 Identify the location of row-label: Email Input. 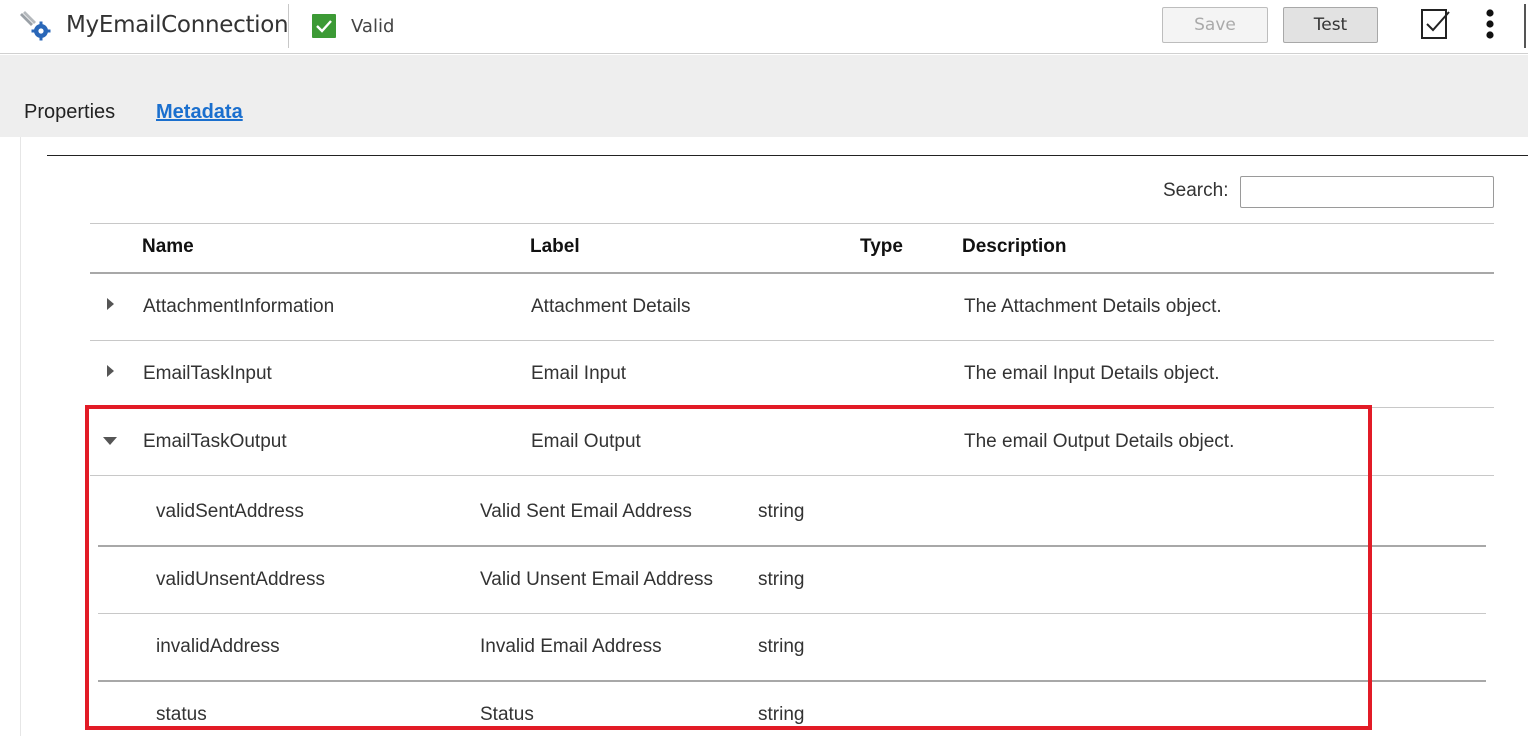
(579, 373).